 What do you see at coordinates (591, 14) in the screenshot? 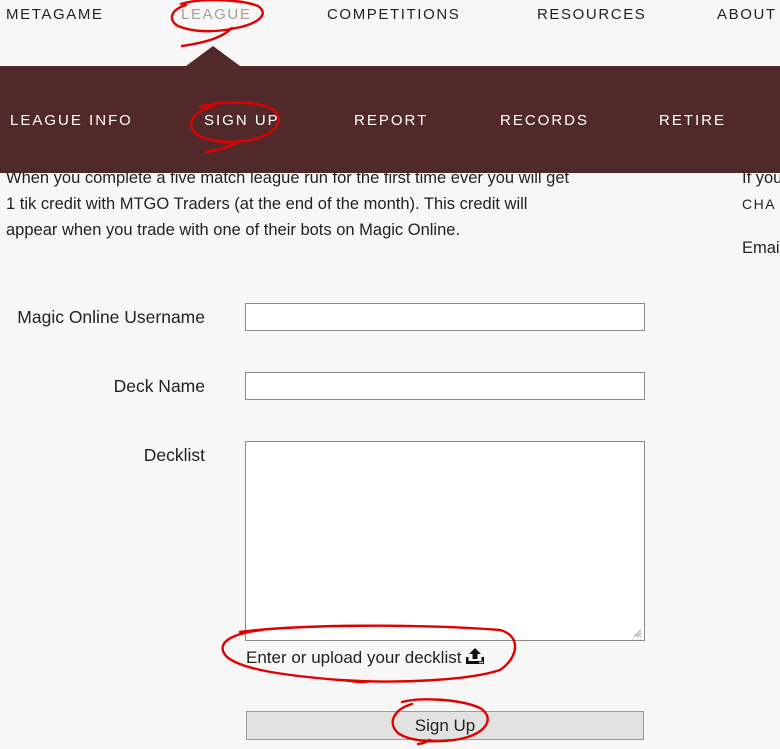
I see `nav-resources: RESOURCES` at bounding box center [591, 14].